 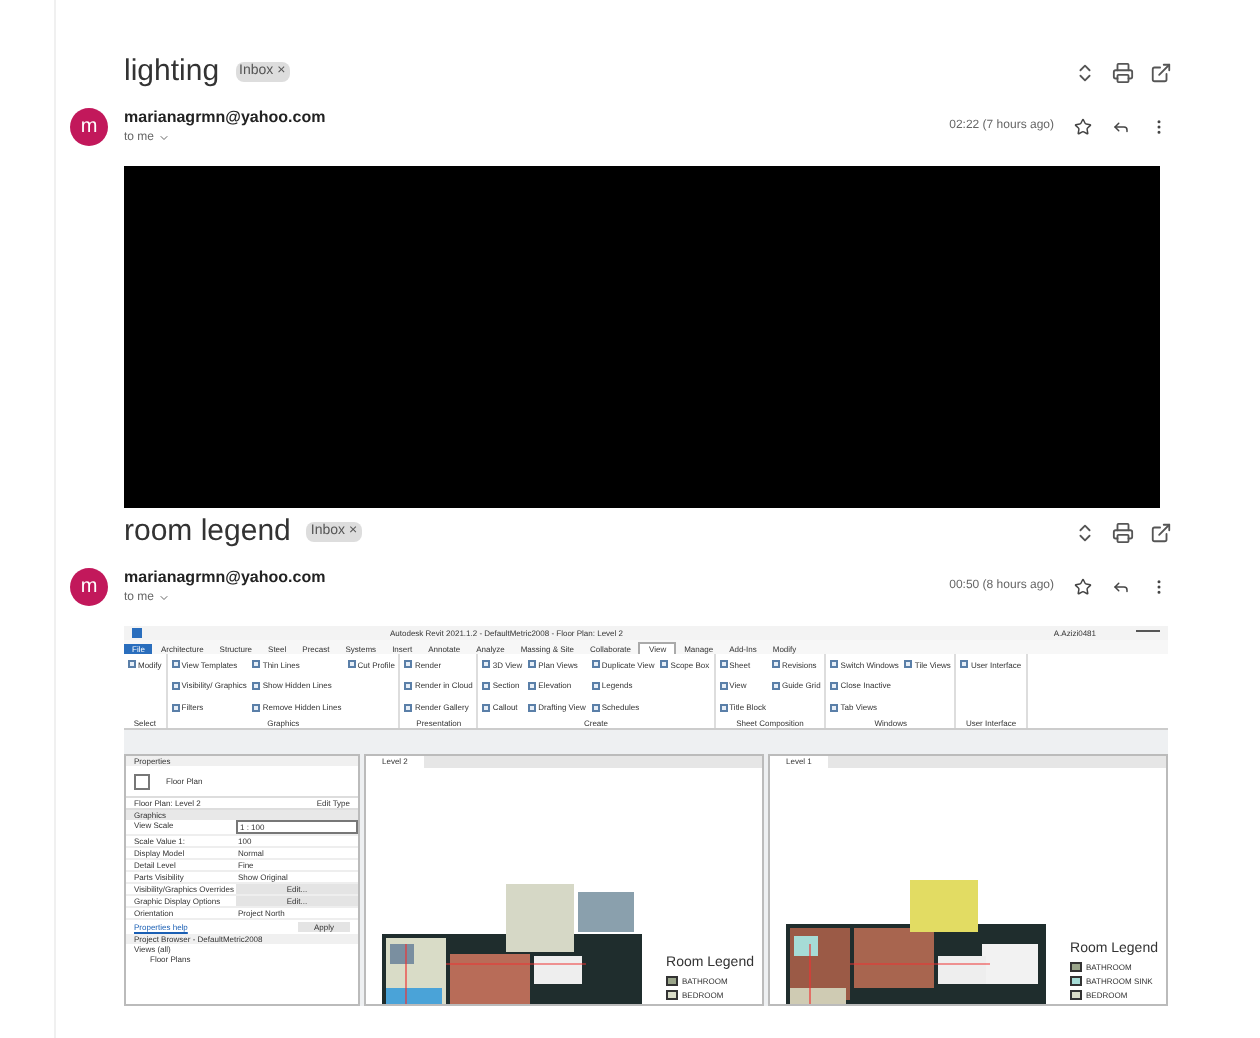 I want to click on window-controls-icon, so click(x=1148, y=633).